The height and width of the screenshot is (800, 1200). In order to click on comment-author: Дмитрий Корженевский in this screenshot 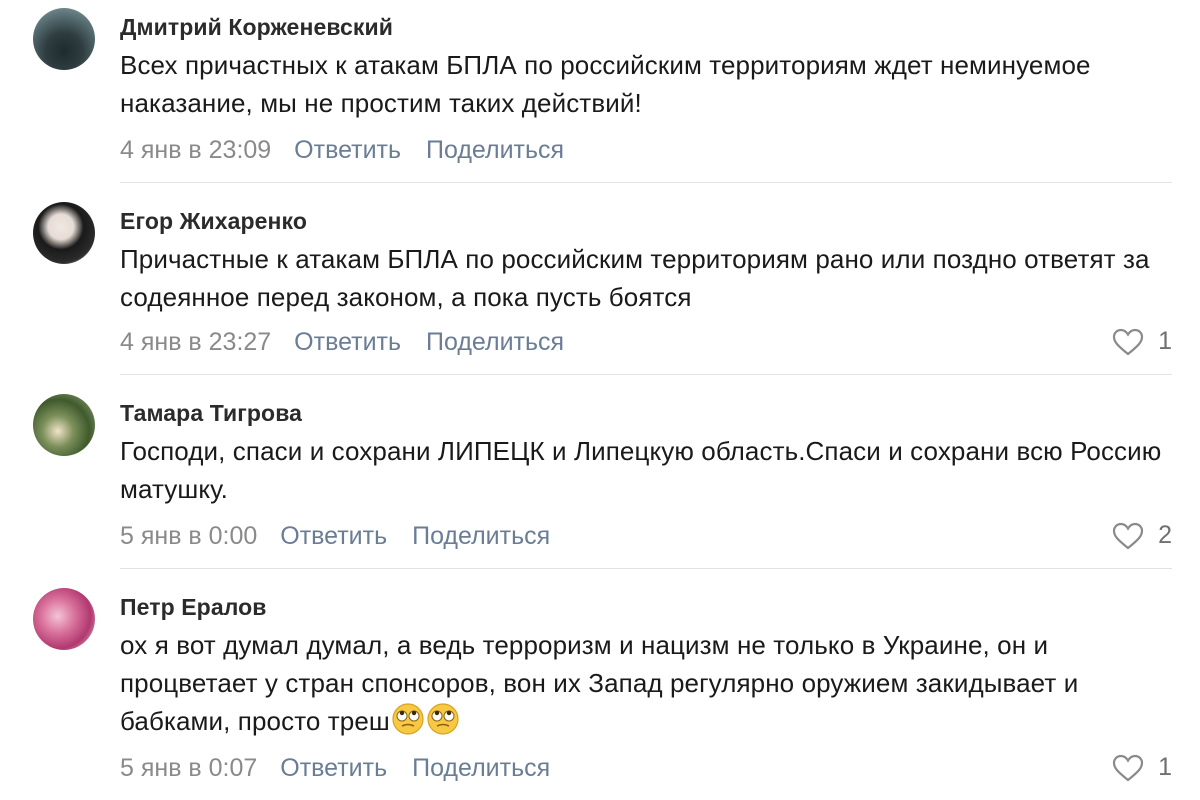, I will do `click(256, 27)`.